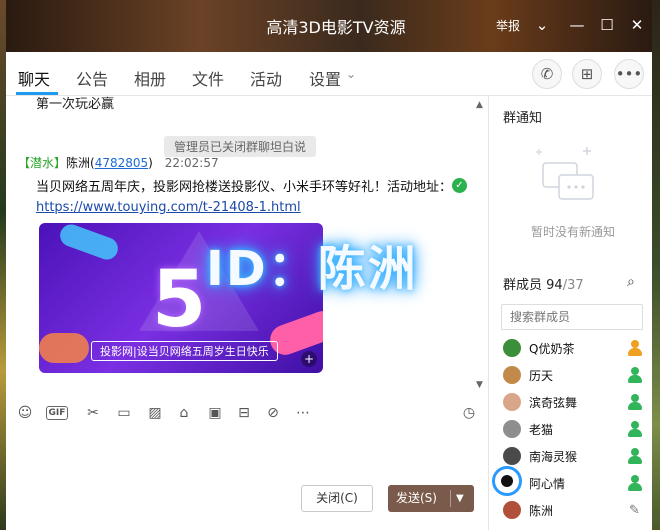 The height and width of the screenshot is (530, 660). Describe the element at coordinates (273, 413) in the screenshot. I see `block-icon: ⊘` at that location.